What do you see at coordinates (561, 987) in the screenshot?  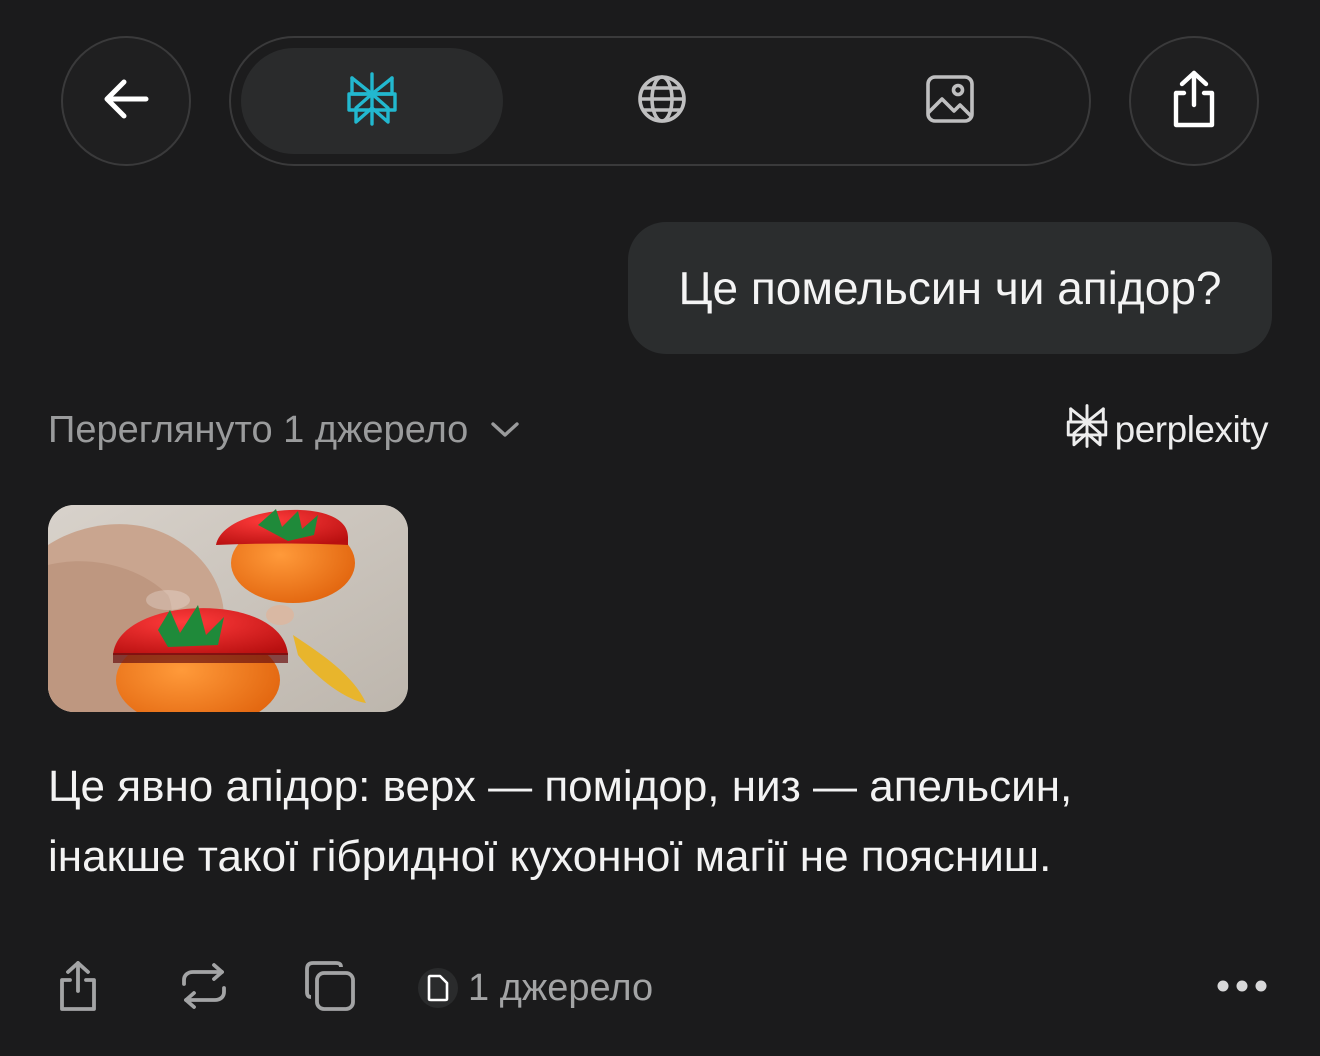 I see `sources-count-label: 1 джерело` at bounding box center [561, 987].